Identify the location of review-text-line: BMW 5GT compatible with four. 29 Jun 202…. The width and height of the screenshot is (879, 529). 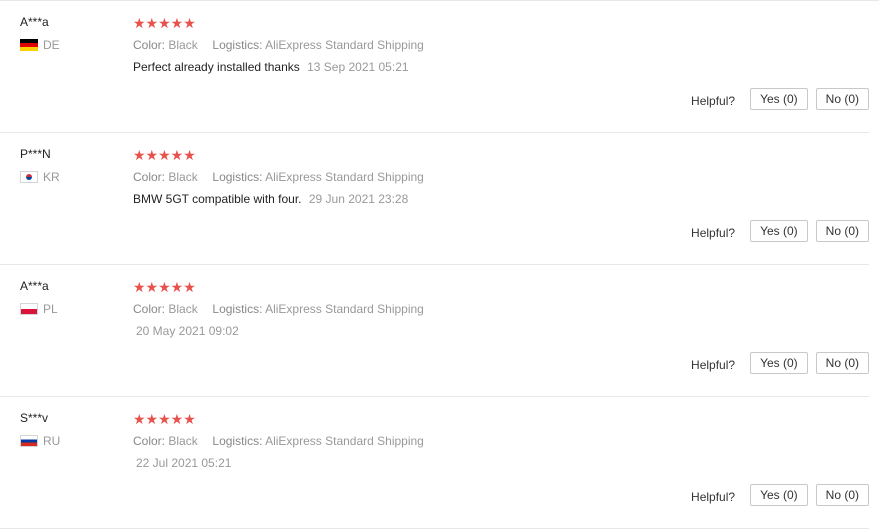
(278, 199).